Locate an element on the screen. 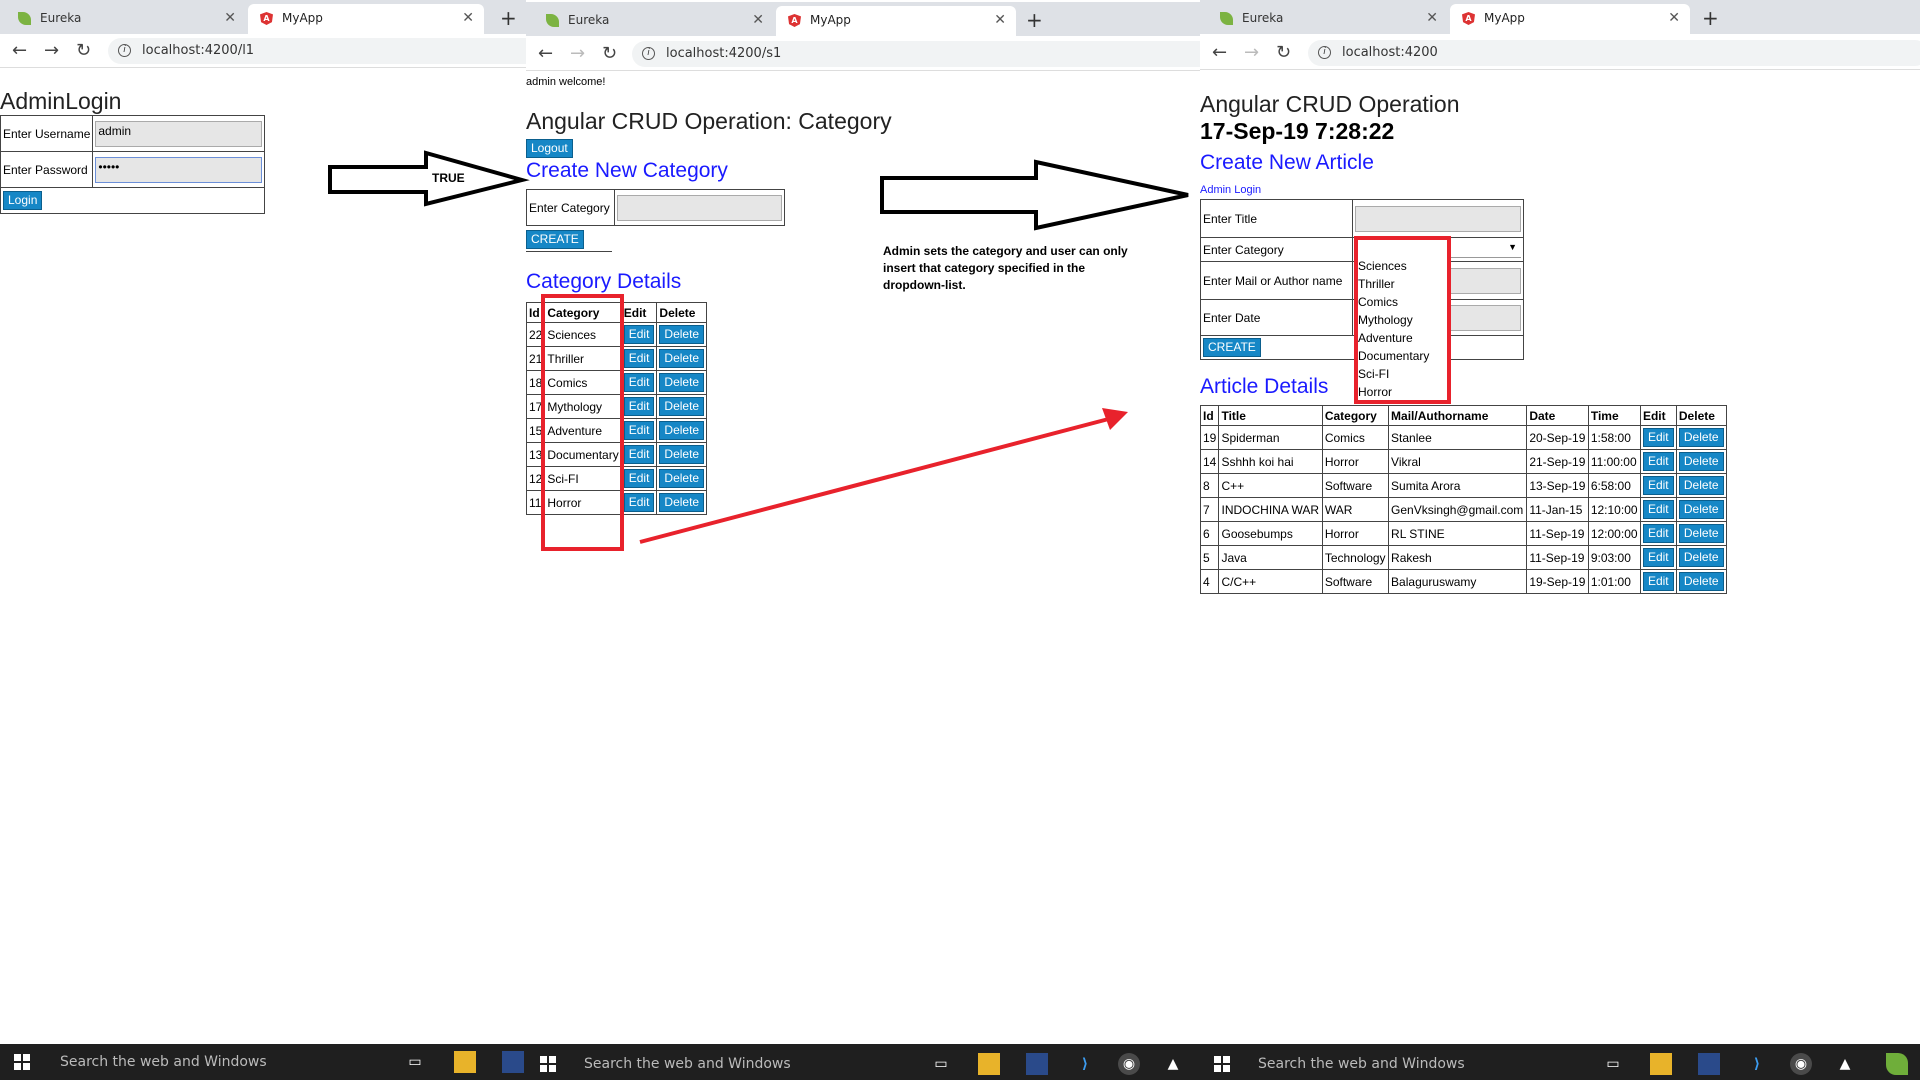 This screenshot has height=1080, width=1920. page-title: Angular CRUD Operation is located at coordinates (1330, 104).